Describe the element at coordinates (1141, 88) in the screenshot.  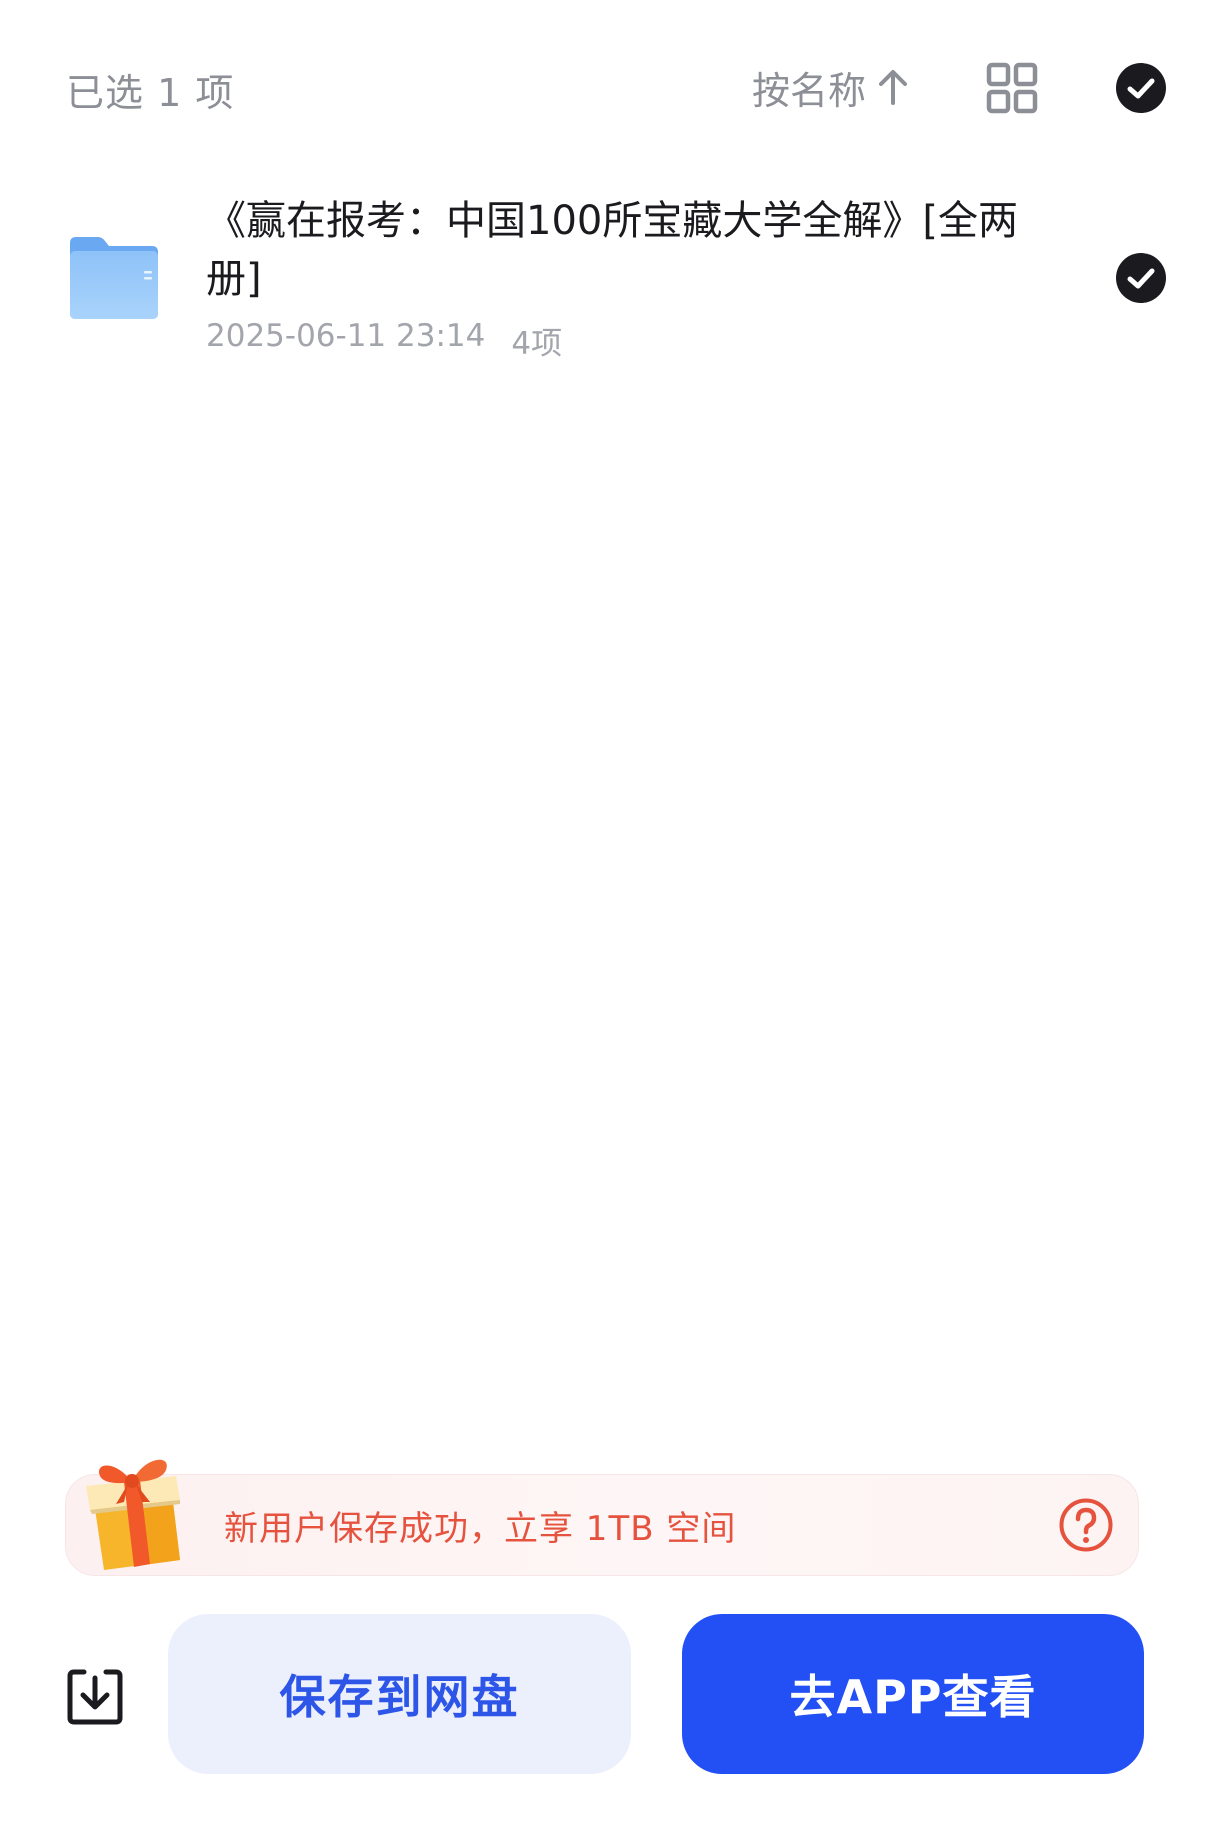
I see `select-all-check-icon` at that location.